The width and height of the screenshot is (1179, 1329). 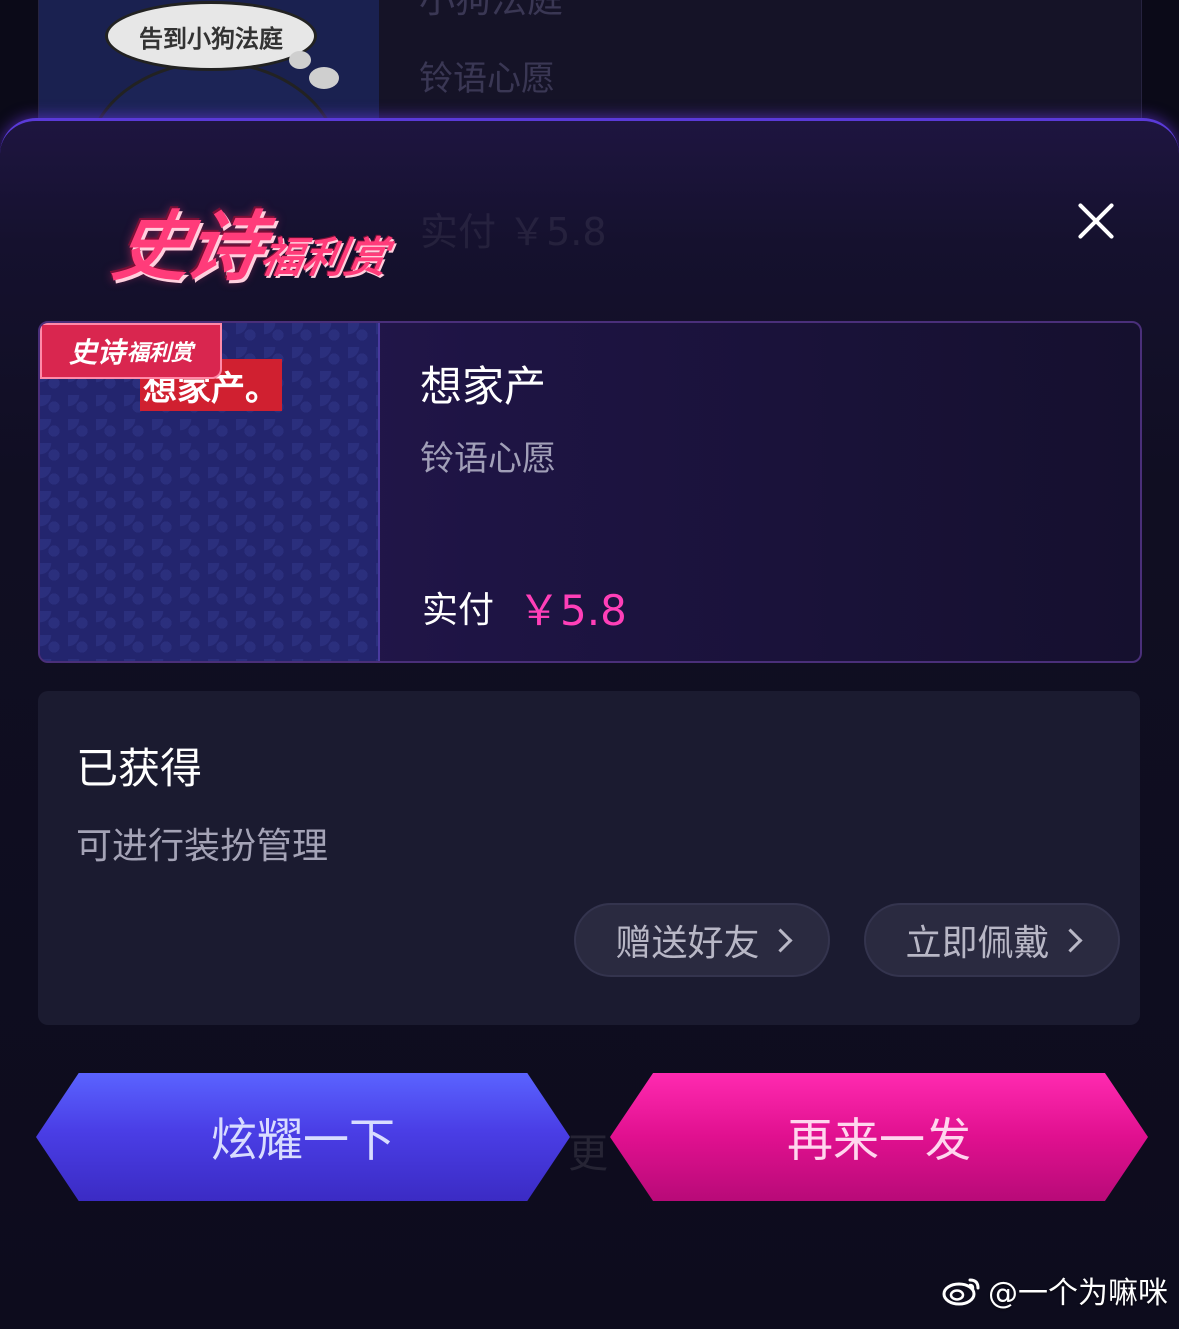 I want to click on draw-again-label: 再来一发, so click(x=879, y=1140).